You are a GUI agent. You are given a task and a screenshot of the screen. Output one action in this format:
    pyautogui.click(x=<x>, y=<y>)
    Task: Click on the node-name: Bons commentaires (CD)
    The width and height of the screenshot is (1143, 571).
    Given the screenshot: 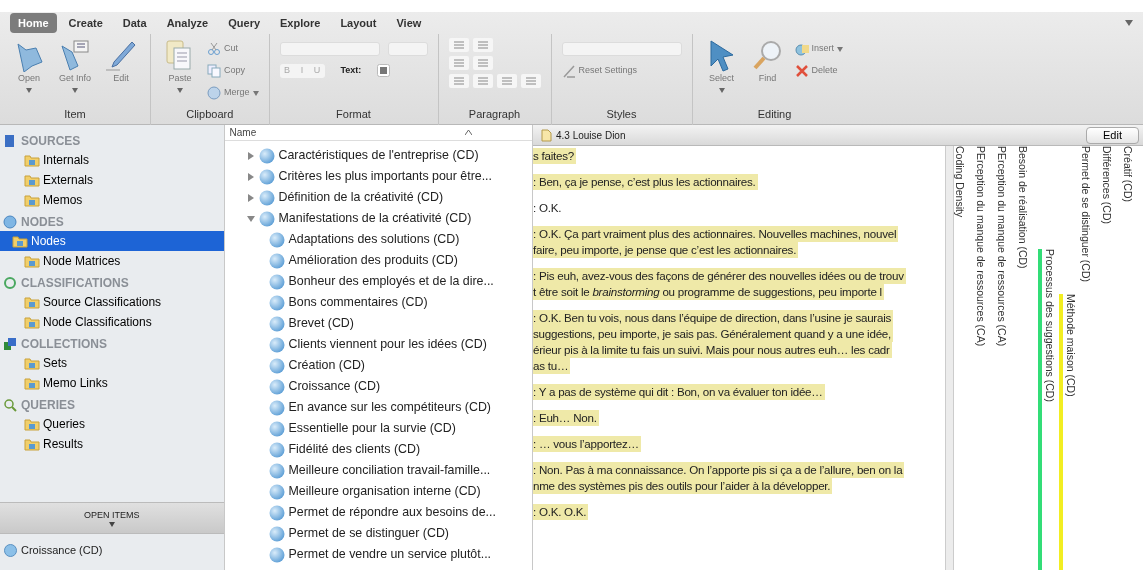 What is the action you would take?
    pyautogui.click(x=358, y=302)
    